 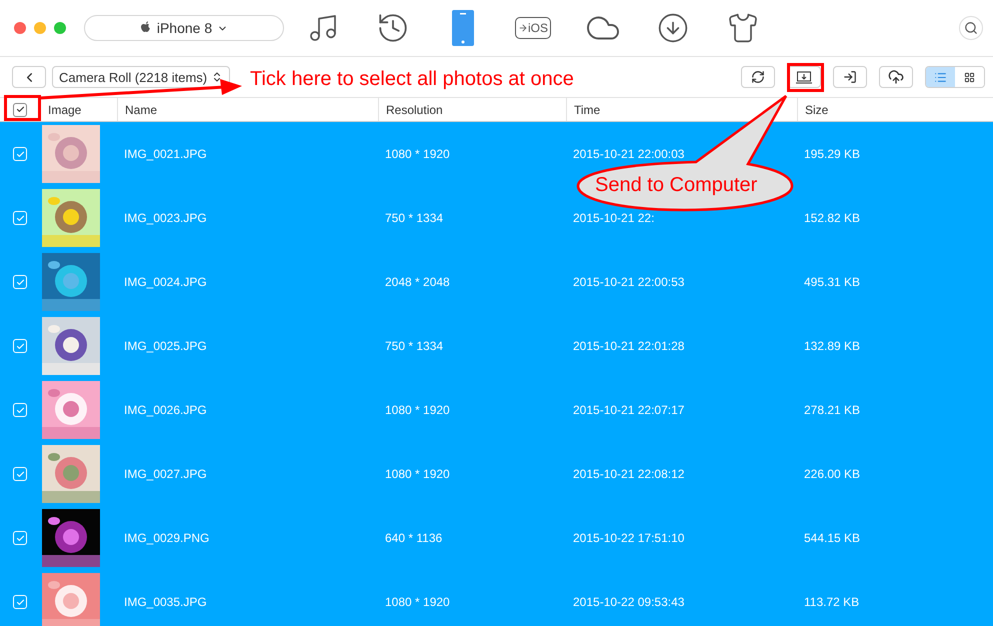 What do you see at coordinates (895, 109) in the screenshot?
I see `column-header: Size` at bounding box center [895, 109].